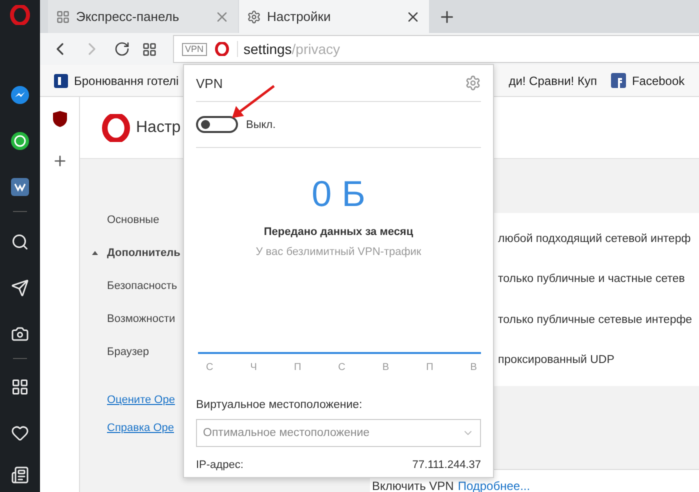 Image resolution: width=699 pixels, height=492 pixels. Describe the element at coordinates (338, 252) in the screenshot. I see `traffic-note: У вас безлимитный VPN-трафик` at that location.